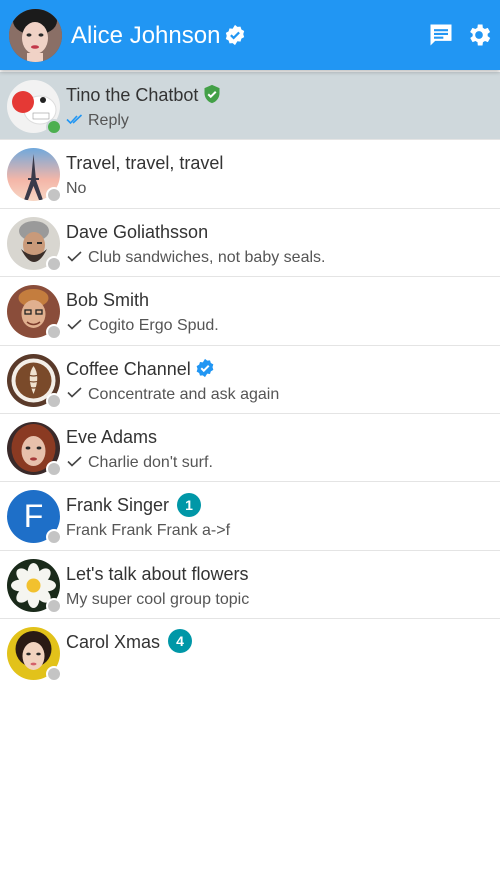  Describe the element at coordinates (35, 35) in the screenshot. I see `my-avatar` at that location.